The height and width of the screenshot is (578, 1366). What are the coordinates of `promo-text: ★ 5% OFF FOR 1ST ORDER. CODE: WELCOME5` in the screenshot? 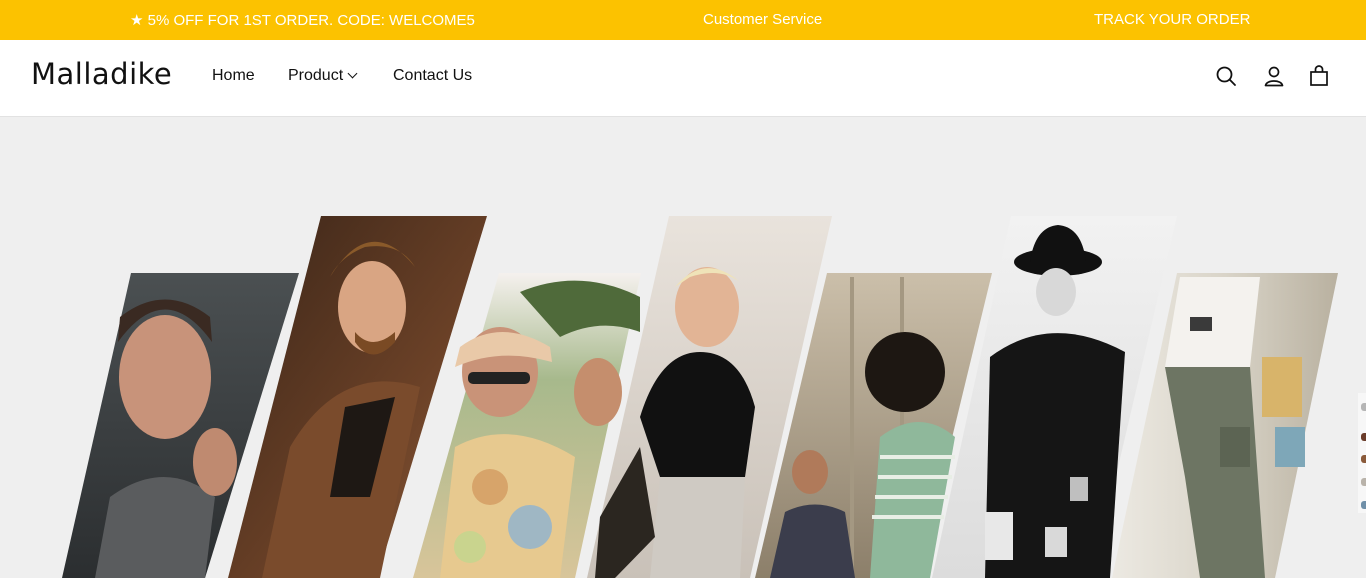 It's located at (302, 20).